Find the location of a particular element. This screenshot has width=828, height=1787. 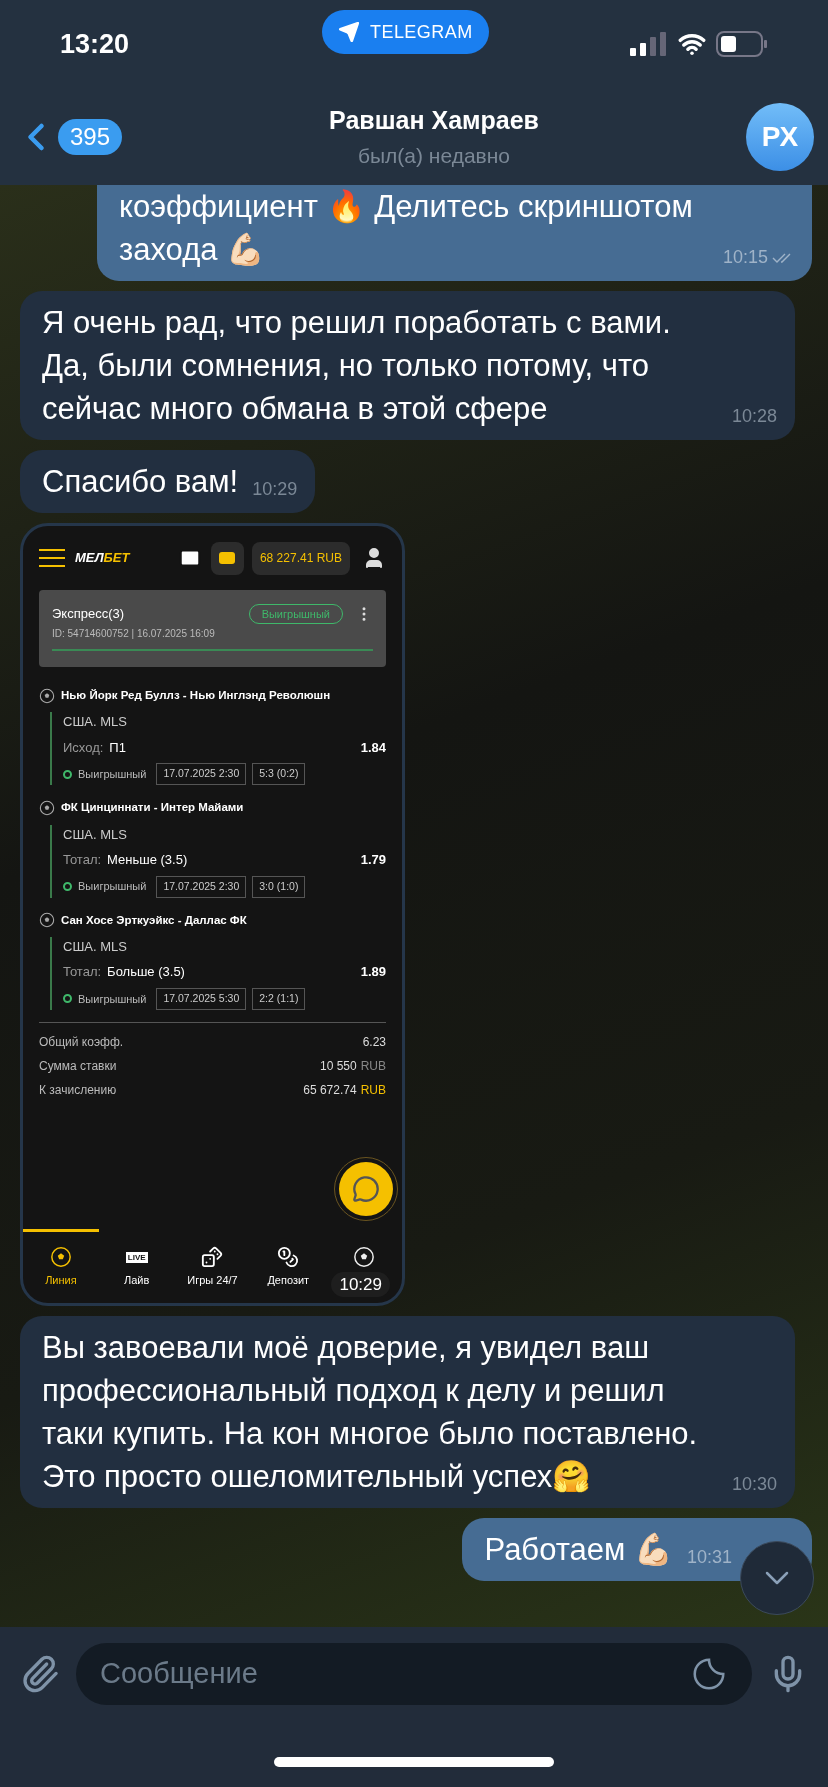

wallet-button is located at coordinates (227, 558).